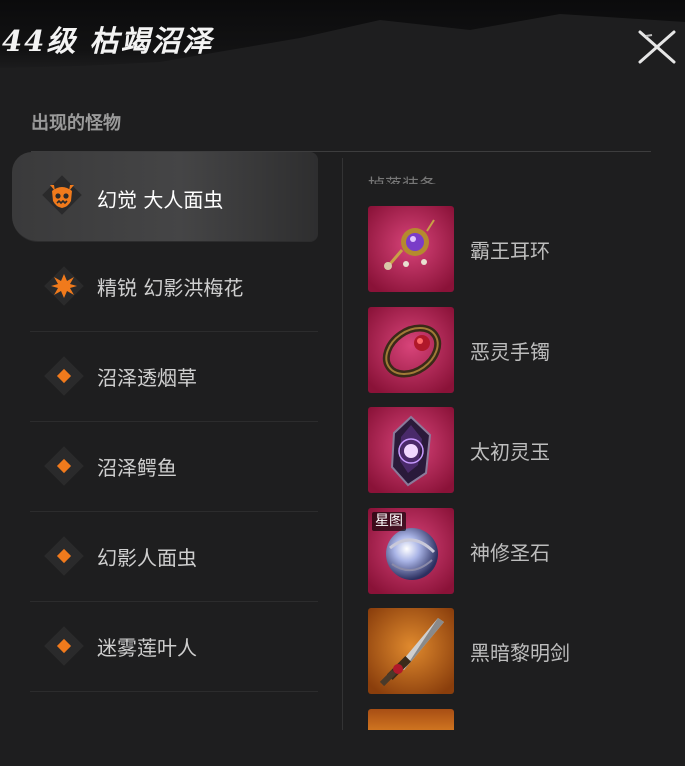 The height and width of the screenshot is (766, 685). I want to click on drop-item: 恶灵手镯, so click(518, 350).